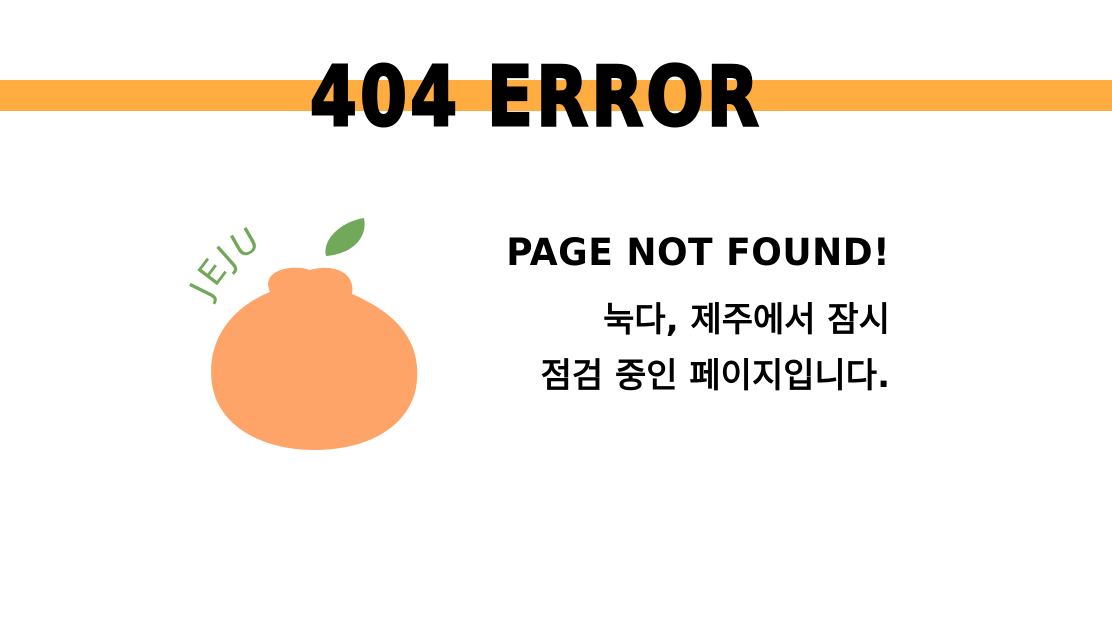  I want to click on tangerine-icon, so click(314, 358).